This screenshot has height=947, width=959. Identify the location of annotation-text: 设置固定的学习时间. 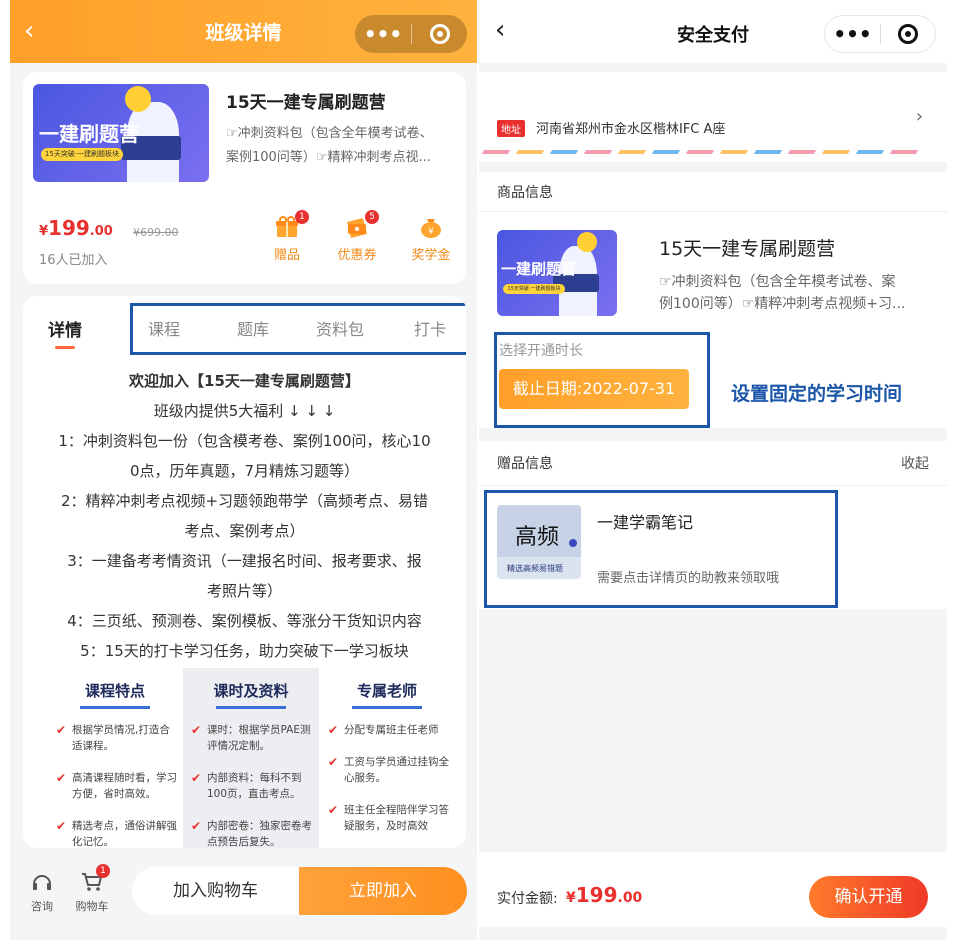
(817, 394).